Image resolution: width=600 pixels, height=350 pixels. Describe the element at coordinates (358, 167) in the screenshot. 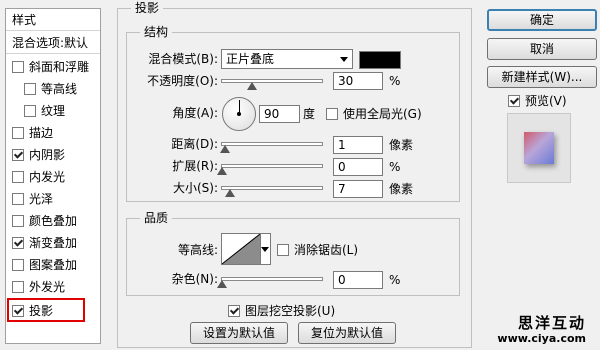

I see `spread-input: 0` at that location.